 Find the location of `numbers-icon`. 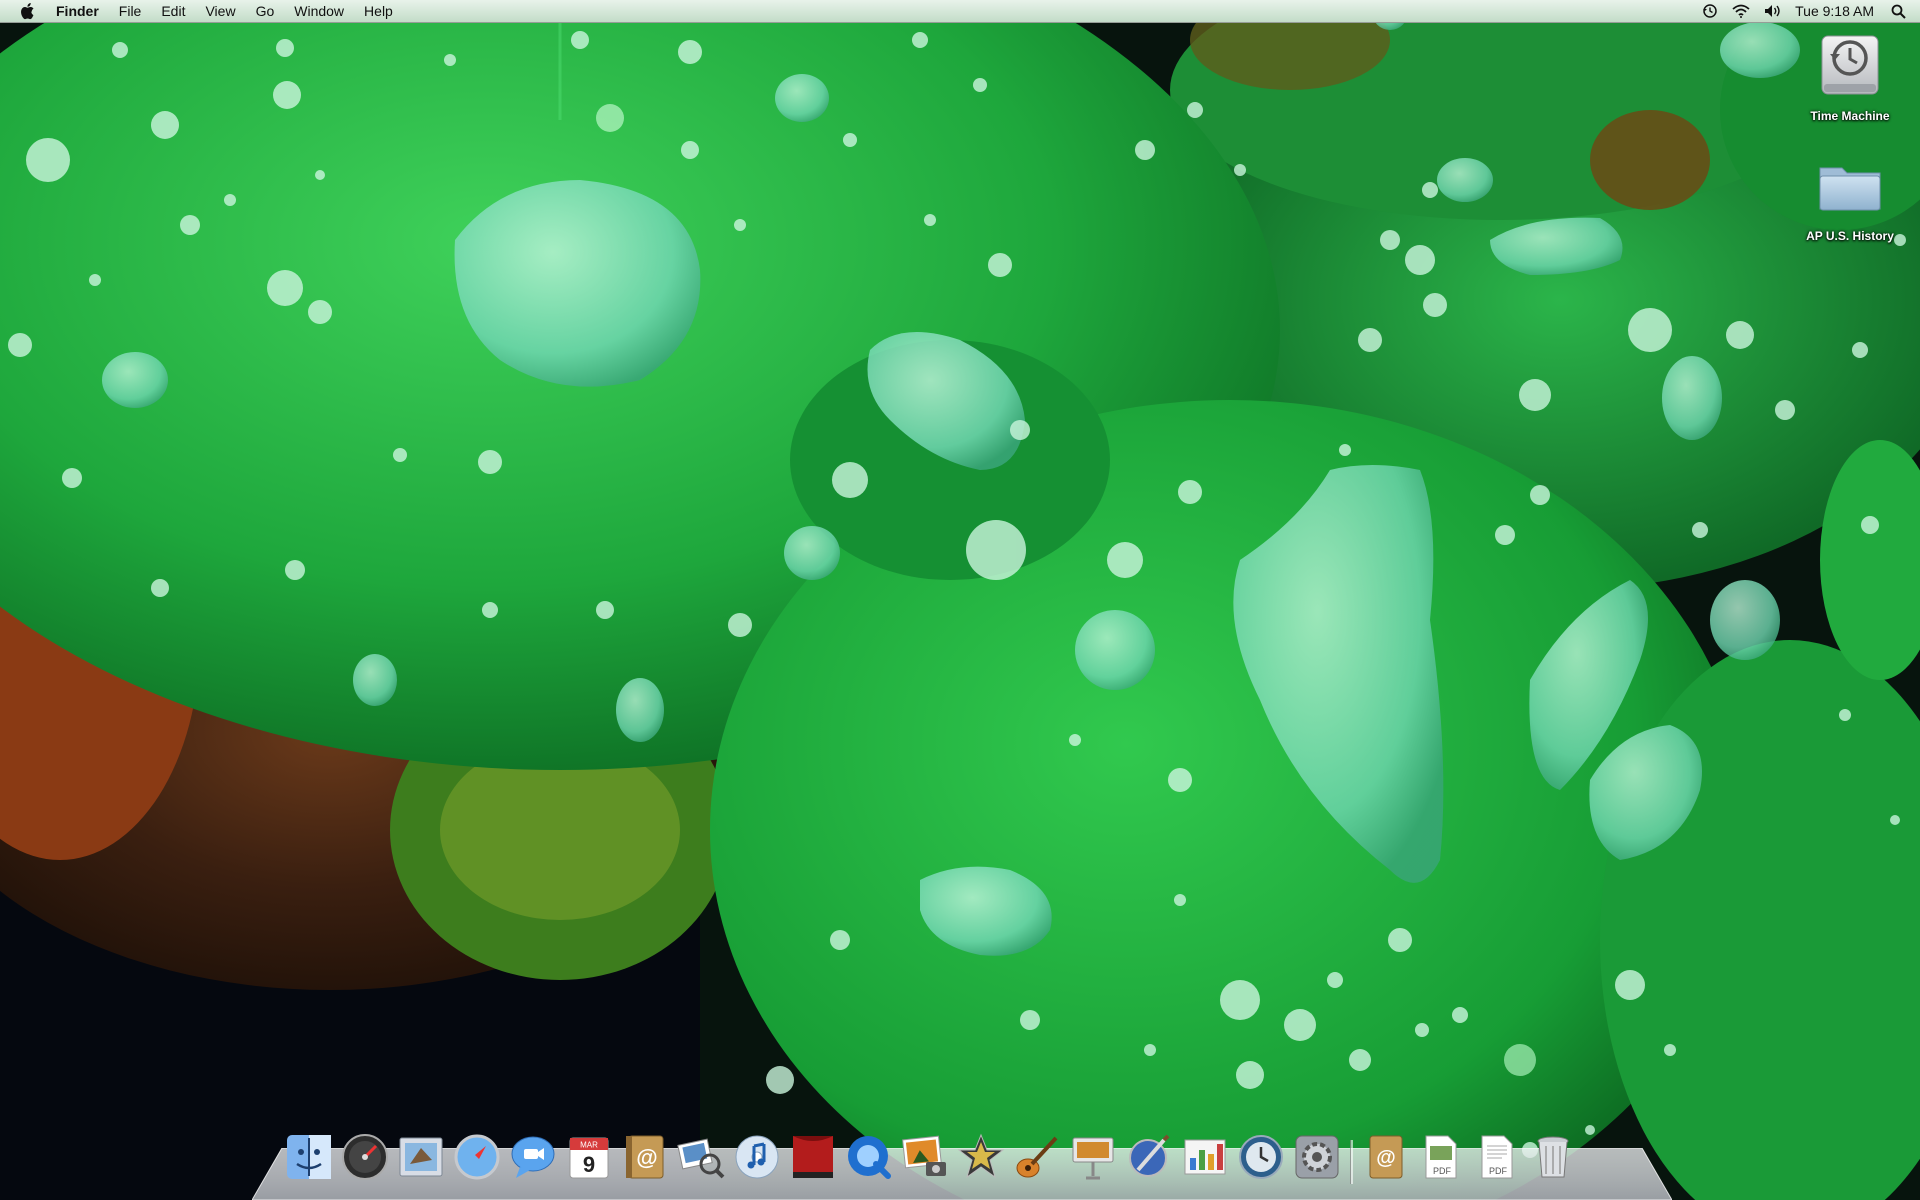

numbers-icon is located at coordinates (1205, 1157).